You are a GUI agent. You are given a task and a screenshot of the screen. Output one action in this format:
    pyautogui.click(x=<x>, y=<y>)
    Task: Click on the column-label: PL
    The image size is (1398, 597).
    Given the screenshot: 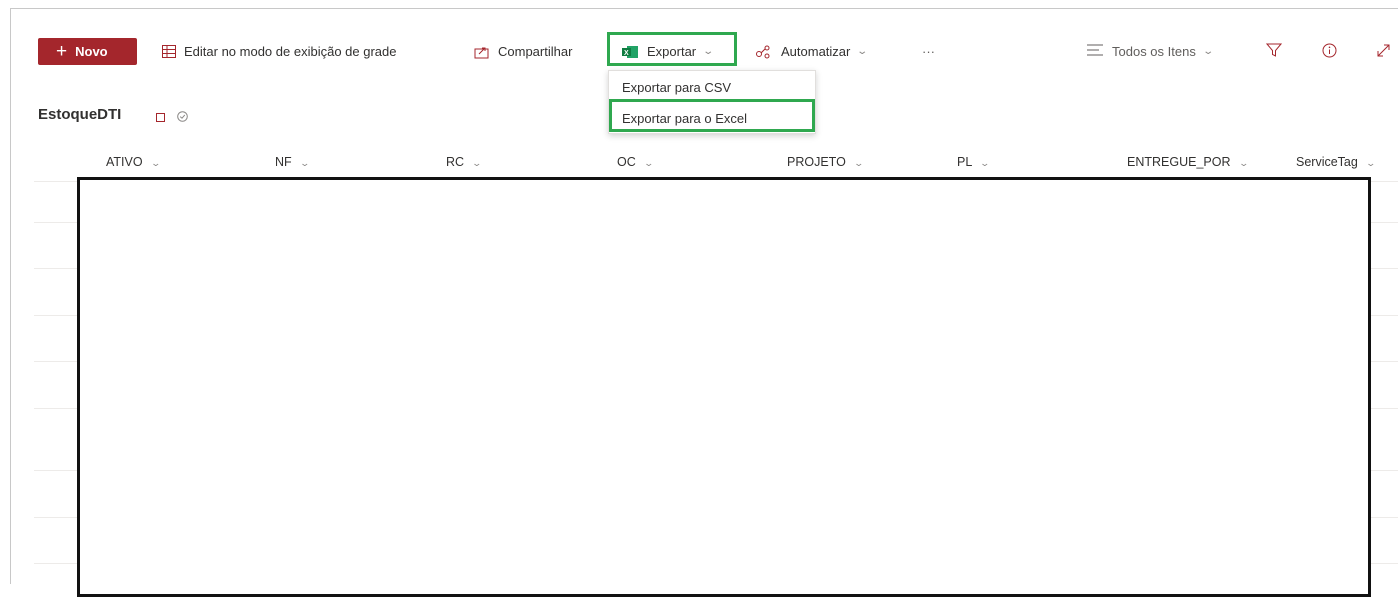 What is the action you would take?
    pyautogui.click(x=965, y=162)
    